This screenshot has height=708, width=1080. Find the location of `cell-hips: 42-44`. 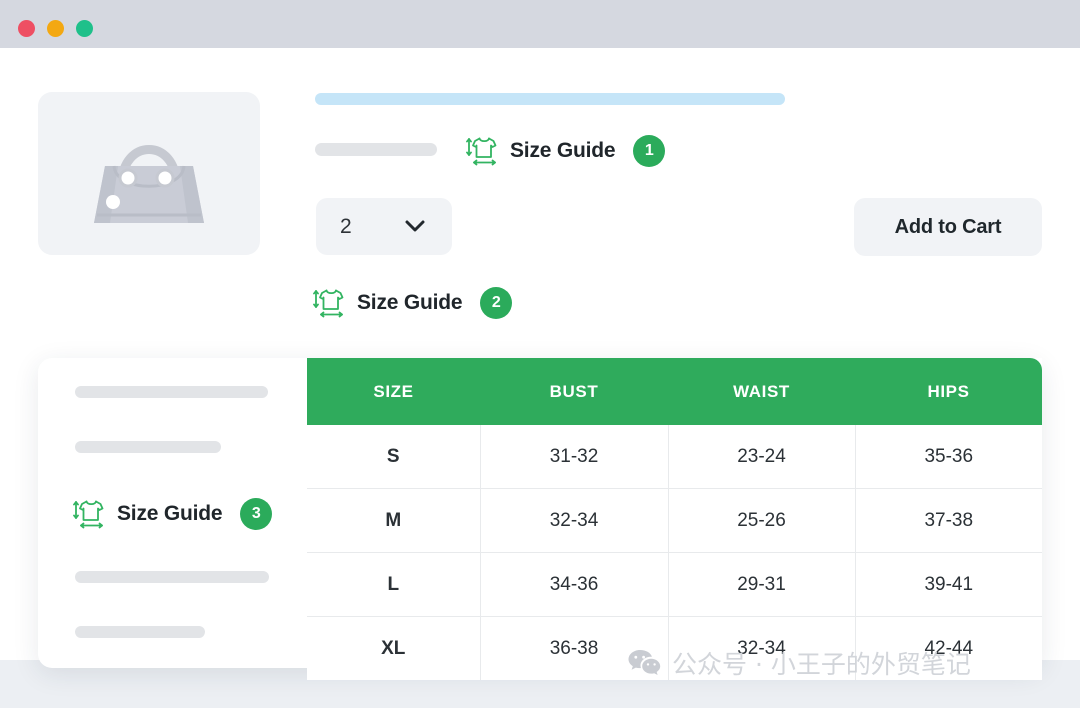

cell-hips: 42-44 is located at coordinates (948, 648).